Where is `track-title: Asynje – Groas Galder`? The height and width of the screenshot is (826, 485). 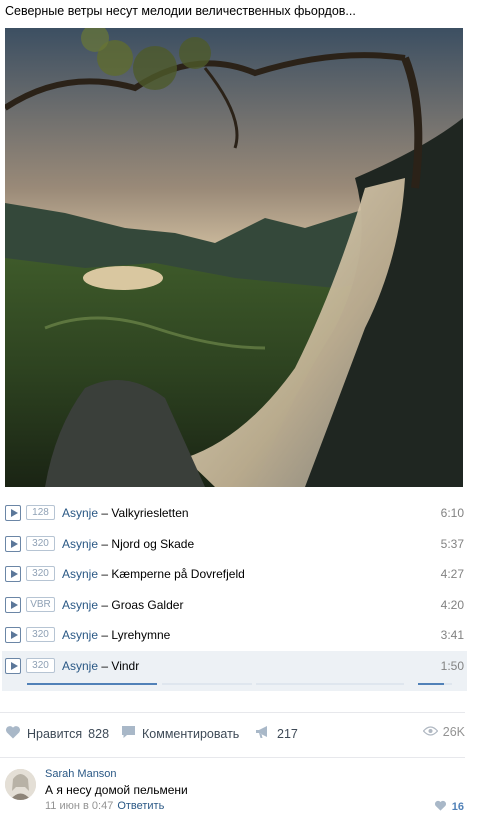
track-title: Asynje – Groas Galder is located at coordinates (122, 605).